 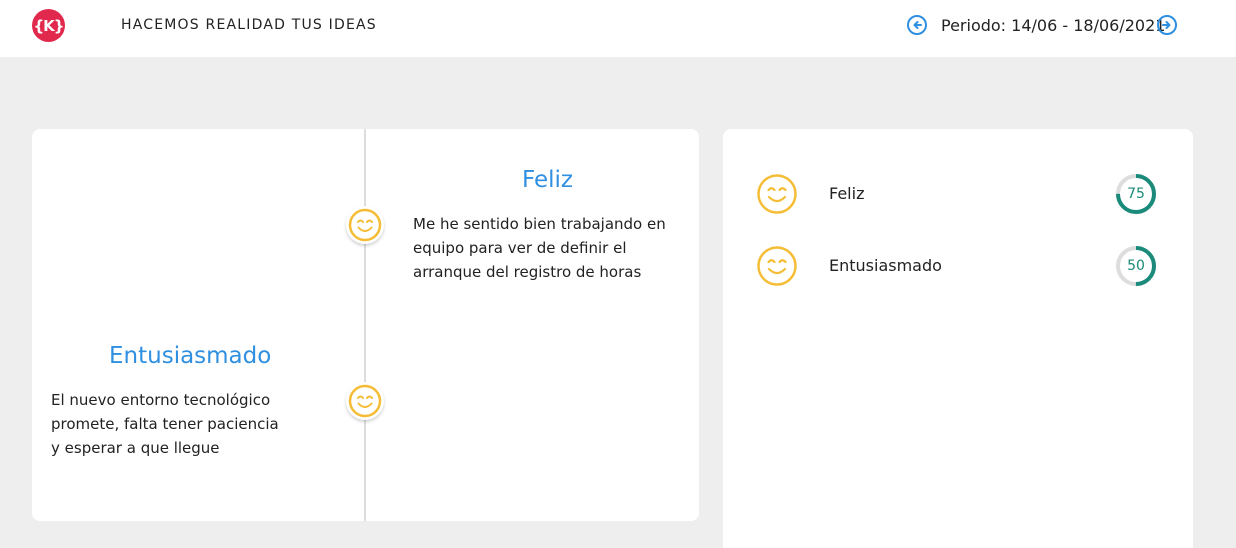 I want to click on timeline-entry-title: Entusiasmado, so click(x=190, y=356).